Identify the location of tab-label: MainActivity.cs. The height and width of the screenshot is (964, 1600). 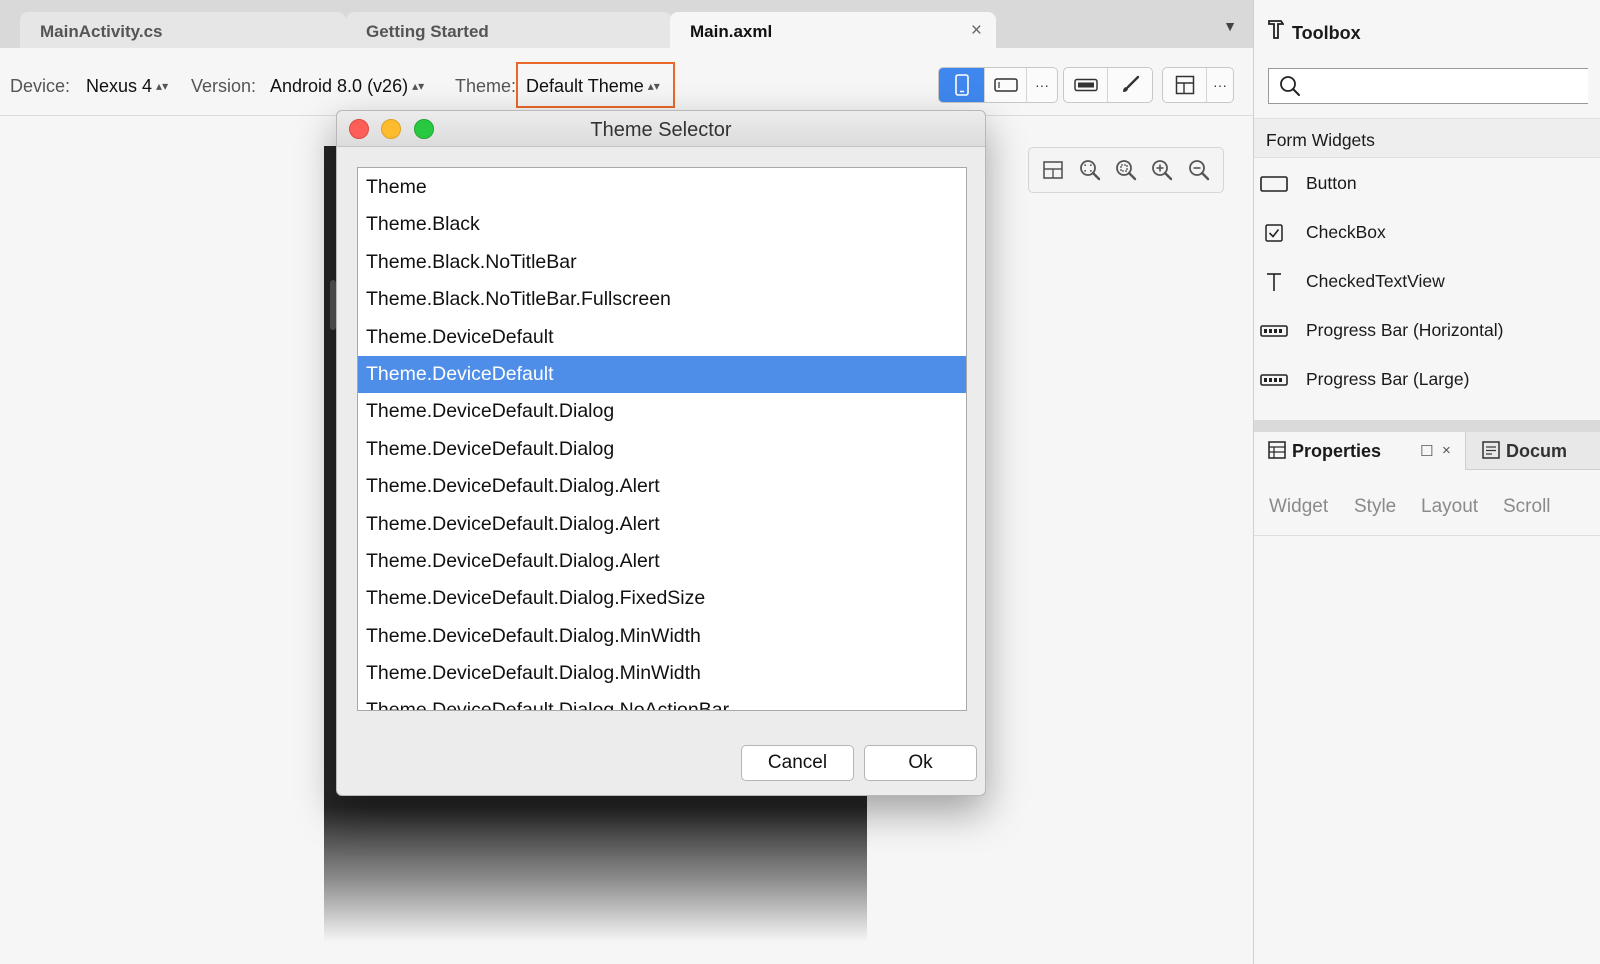
(101, 31).